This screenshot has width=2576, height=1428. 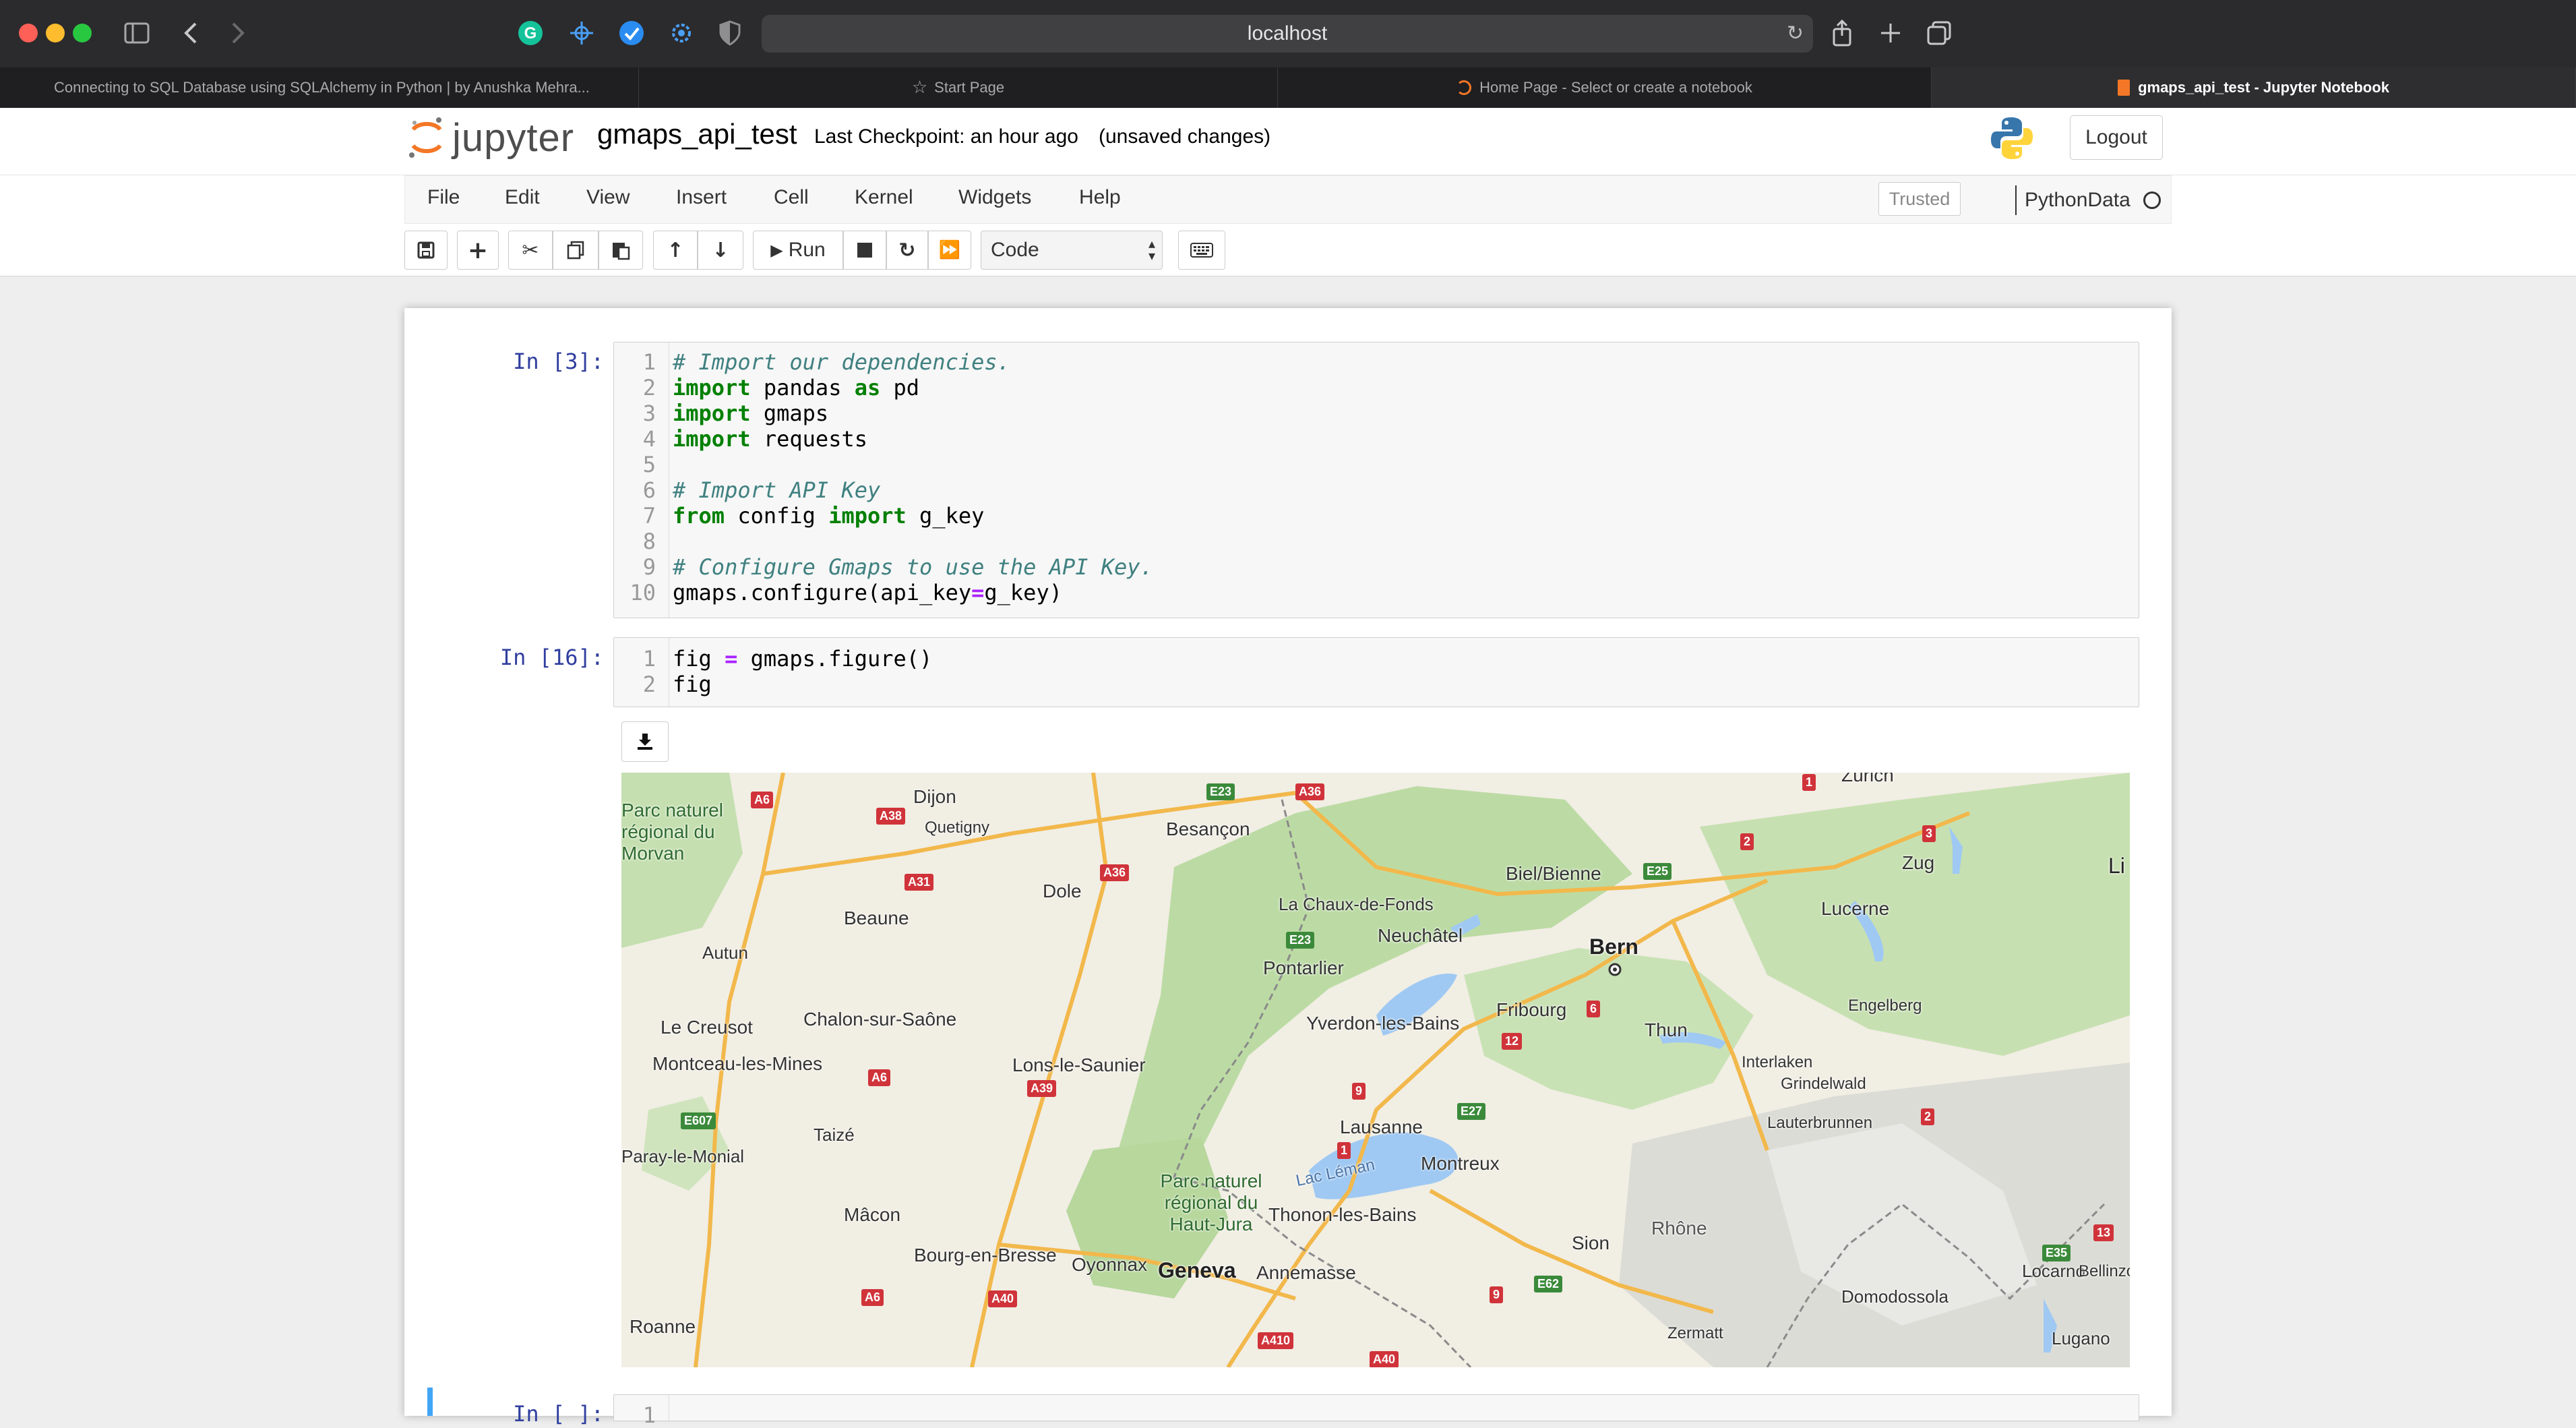 What do you see at coordinates (913, 567) in the screenshot?
I see `code-comment: # Configure Gmaps to use the API Key.` at bounding box center [913, 567].